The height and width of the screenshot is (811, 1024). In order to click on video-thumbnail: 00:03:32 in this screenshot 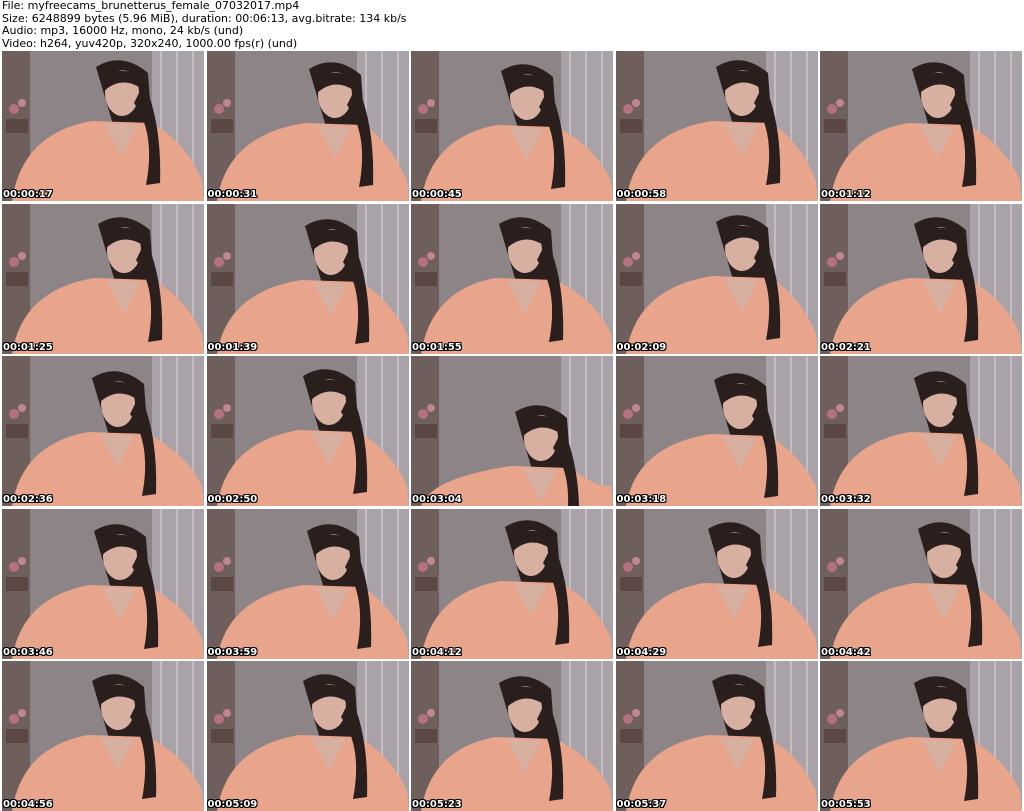, I will do `click(921, 431)`.